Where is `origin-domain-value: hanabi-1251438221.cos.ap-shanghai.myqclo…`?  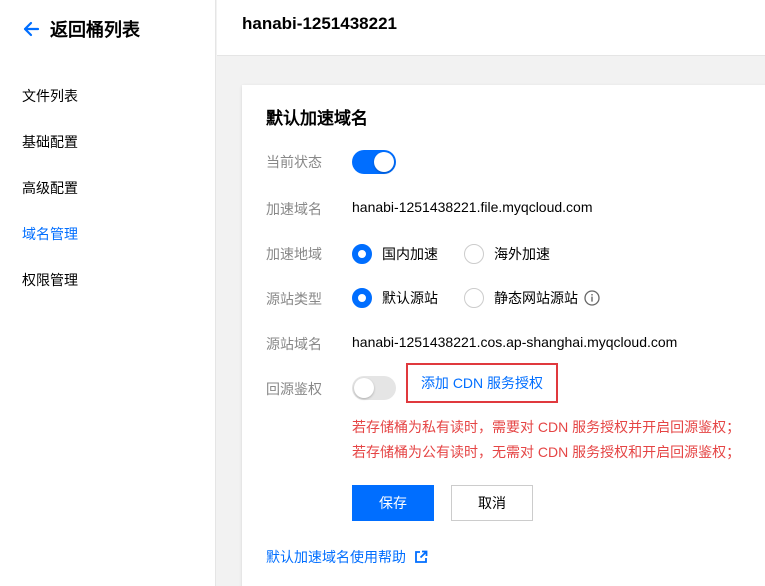
origin-domain-value: hanabi-1251438221.cos.ap-shanghai.myqclo… is located at coordinates (515, 342).